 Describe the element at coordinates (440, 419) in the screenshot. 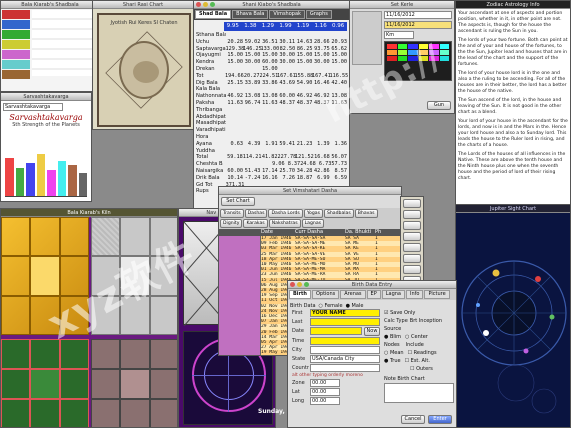

I see `enter-button: Enter` at that location.